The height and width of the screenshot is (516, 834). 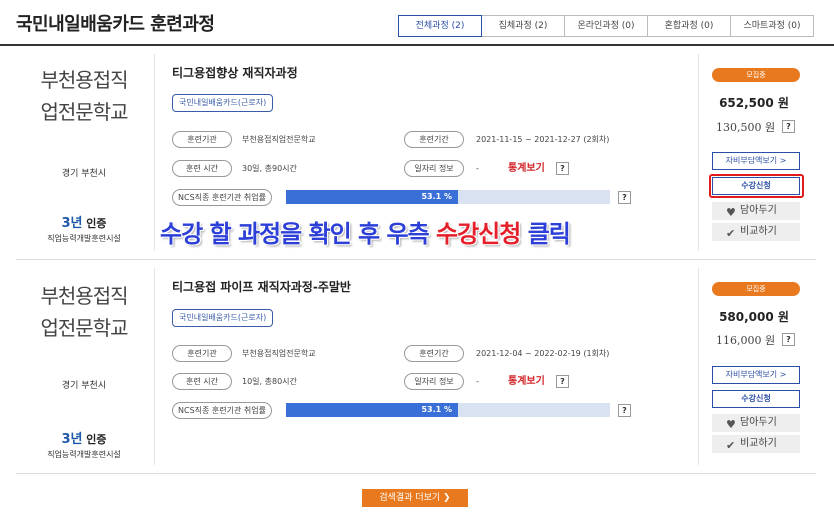 What do you see at coordinates (261, 286) in the screenshot?
I see `course-title: 티그용접 파이프 재직자과정-주말반` at bounding box center [261, 286].